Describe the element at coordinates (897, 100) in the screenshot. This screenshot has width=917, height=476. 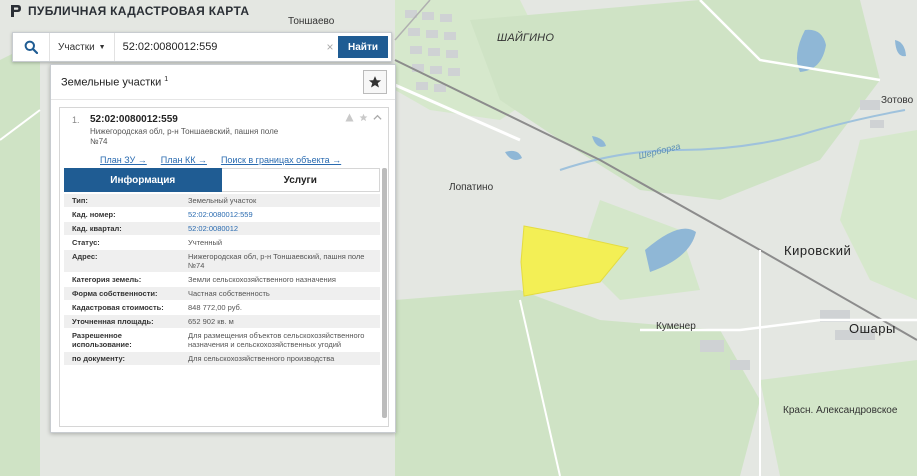
I see `map-label-zotovo: Зотово` at that location.